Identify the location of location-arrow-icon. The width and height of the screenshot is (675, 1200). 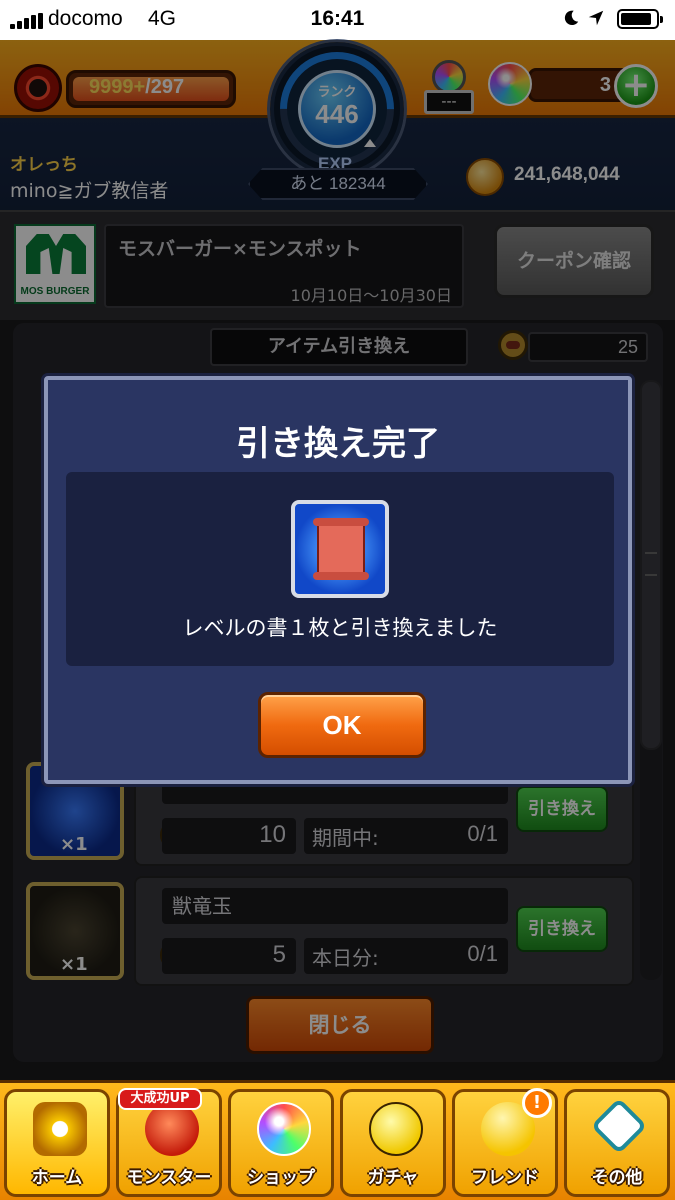
(596, 18).